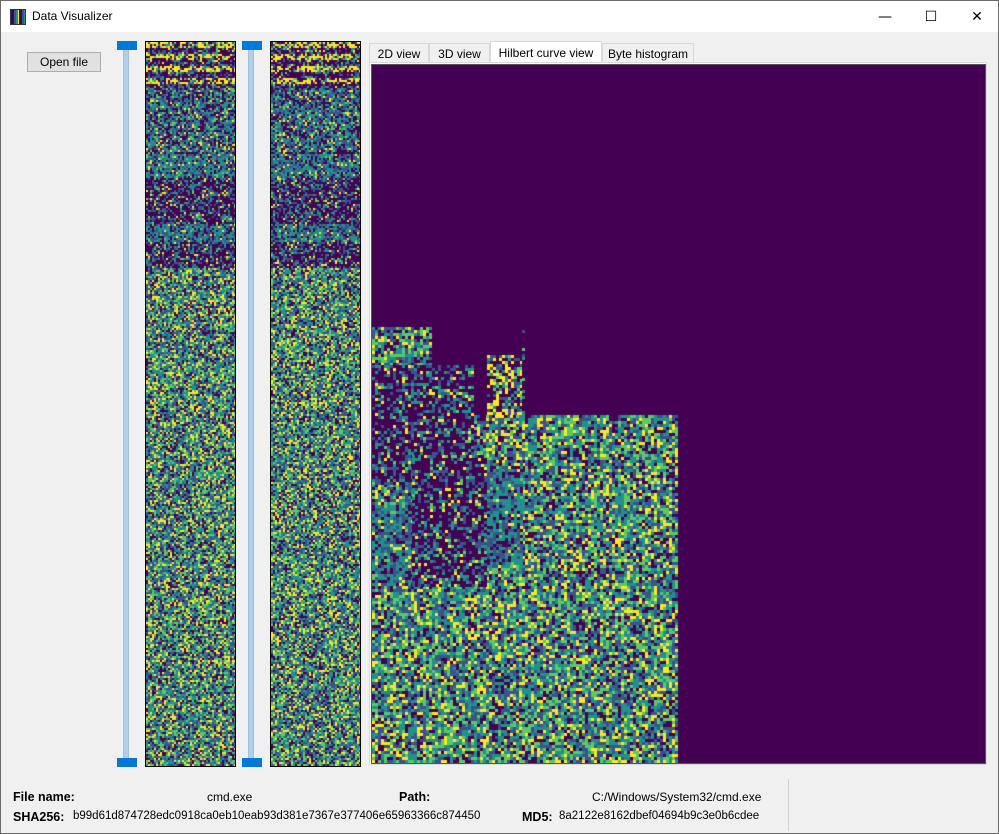  What do you see at coordinates (415, 797) in the screenshot?
I see `path-label: Path:` at bounding box center [415, 797].